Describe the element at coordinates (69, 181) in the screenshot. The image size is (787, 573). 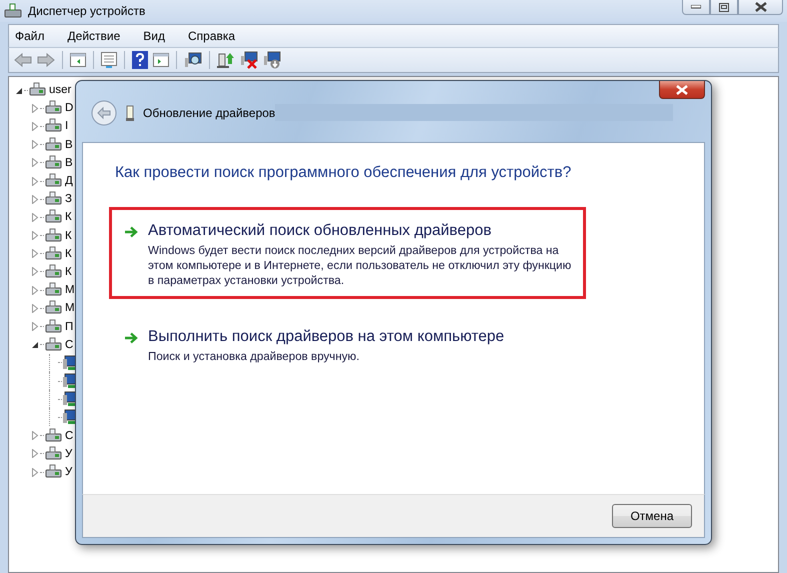
I see `tree-item-label: Д` at that location.